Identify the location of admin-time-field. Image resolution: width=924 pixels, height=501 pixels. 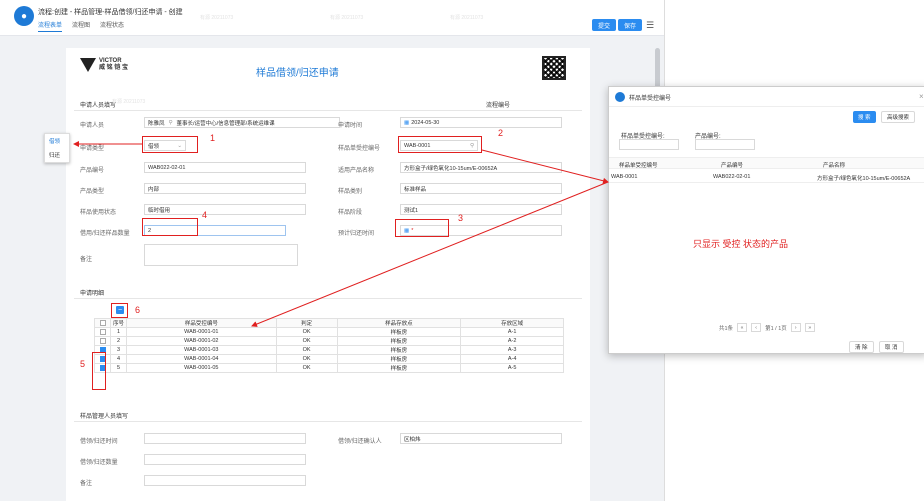
(225, 438).